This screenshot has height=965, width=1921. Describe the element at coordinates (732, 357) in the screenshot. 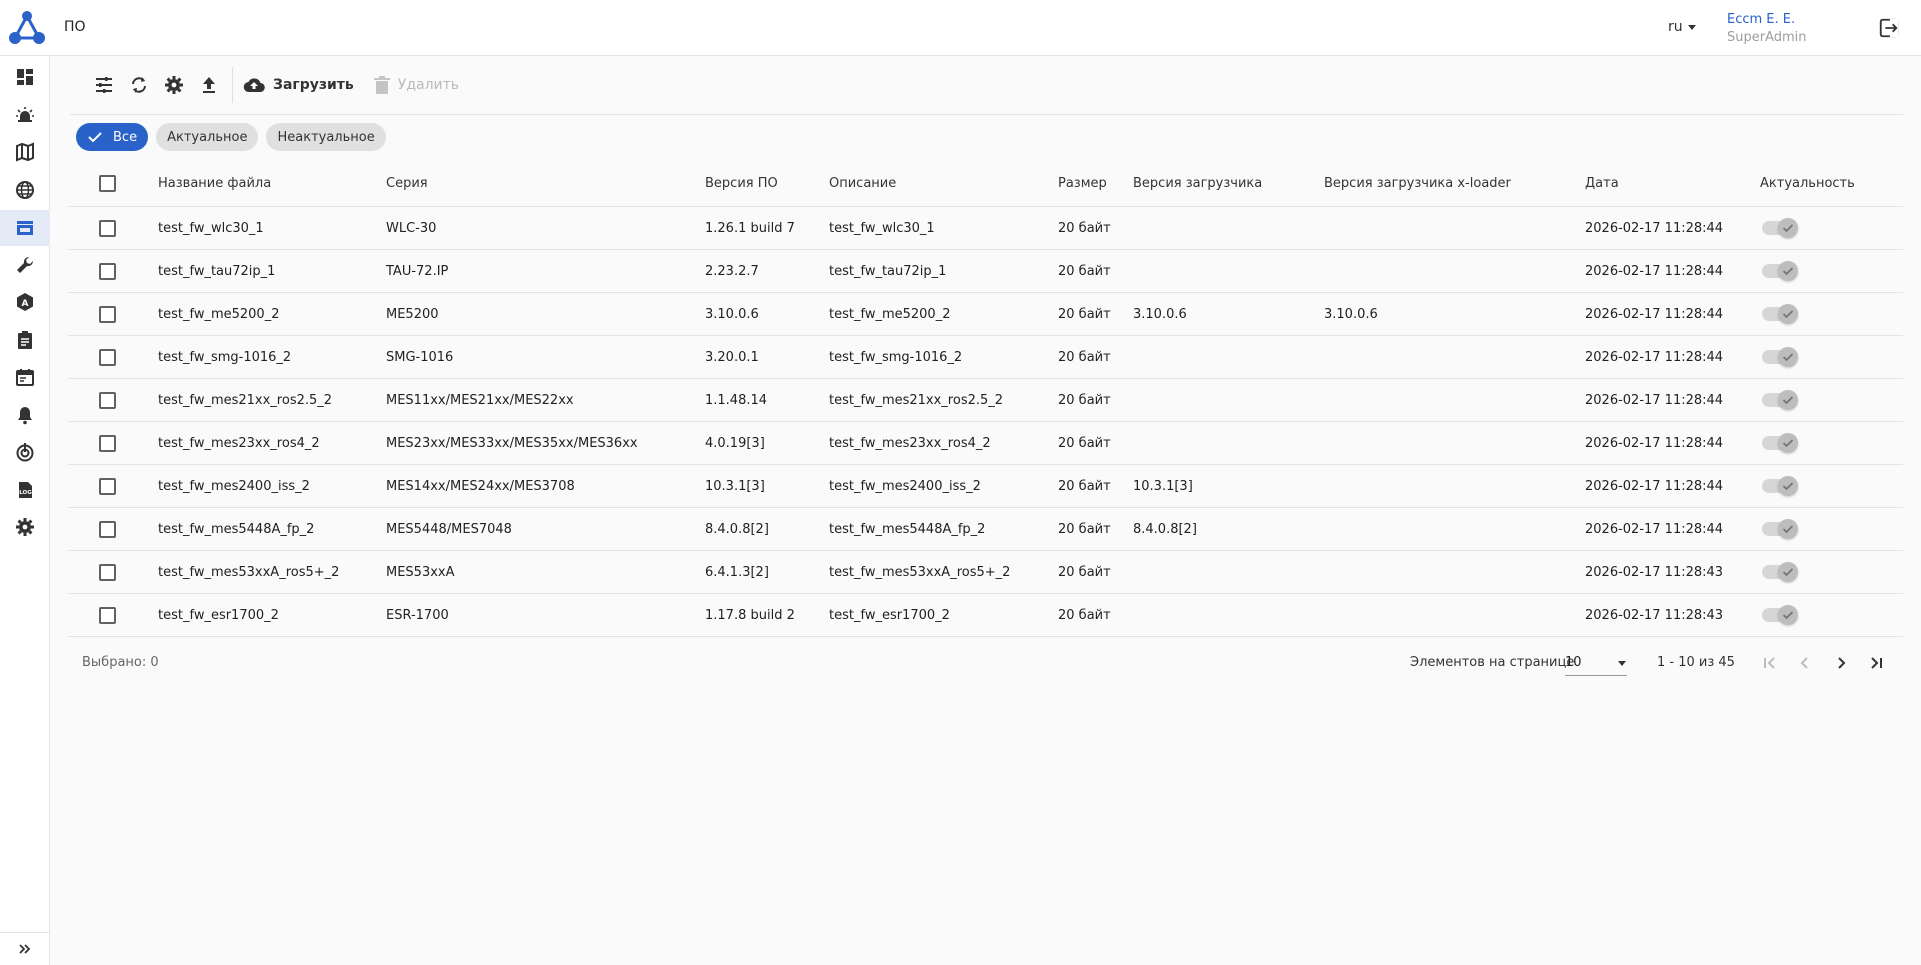

I see `cell-version: 3.20.0.1` at that location.